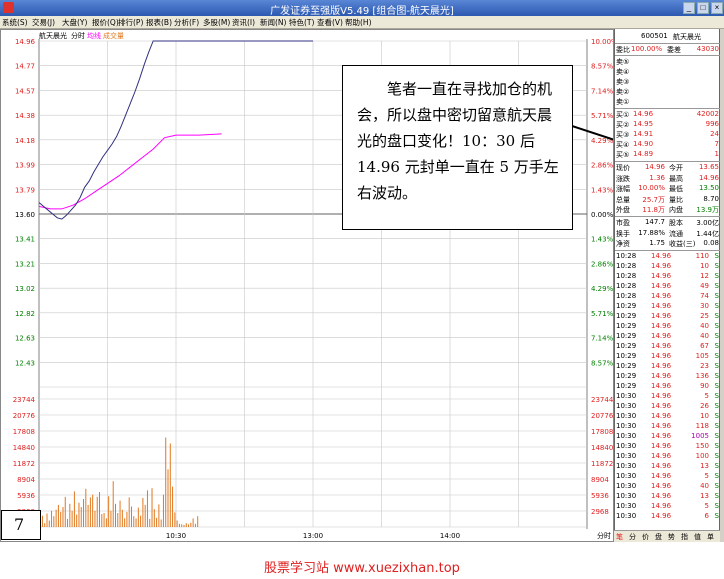 The width and height of the screenshot is (724, 579). Describe the element at coordinates (704, 285) in the screenshot. I see `trade-volume: 49` at that location.